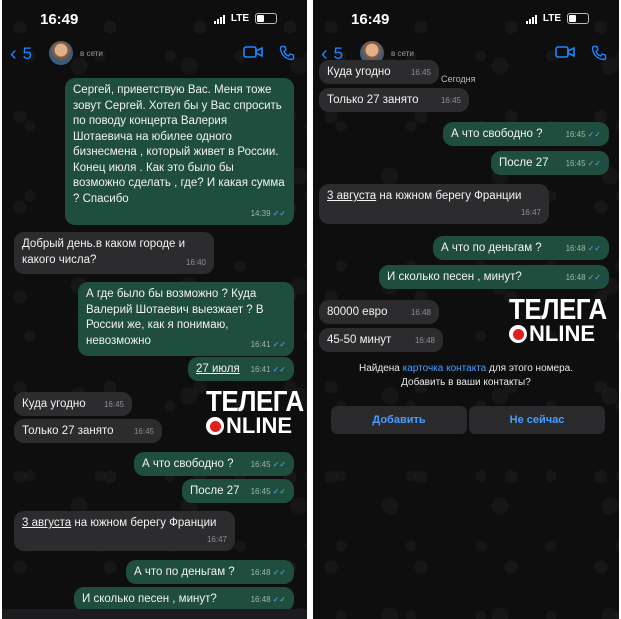  What do you see at coordinates (458, 79) in the screenshot?
I see `date-chip: Сегодня` at bounding box center [458, 79].